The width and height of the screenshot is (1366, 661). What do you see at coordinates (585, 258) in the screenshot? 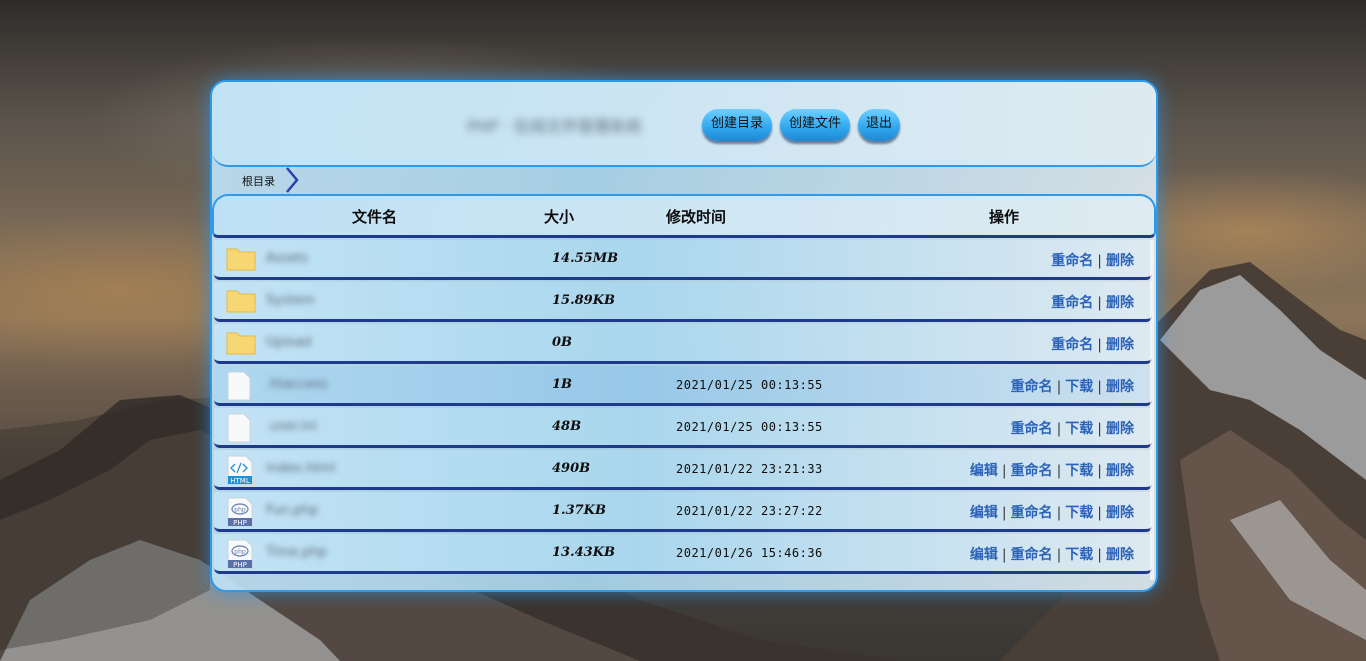
I see `file-size: 14.55MB` at bounding box center [585, 258].